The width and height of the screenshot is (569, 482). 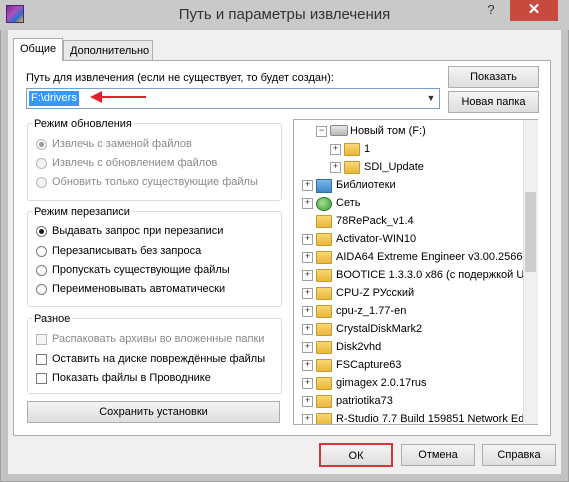 What do you see at coordinates (493, 77) in the screenshot?
I see `show-button: Показать` at bounding box center [493, 77].